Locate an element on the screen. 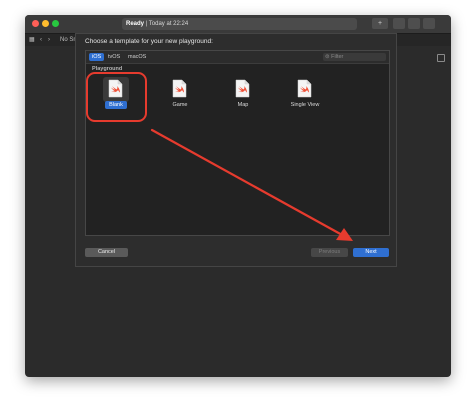 The width and height of the screenshot is (474, 409). status-ready: Ready is located at coordinates (135, 24).